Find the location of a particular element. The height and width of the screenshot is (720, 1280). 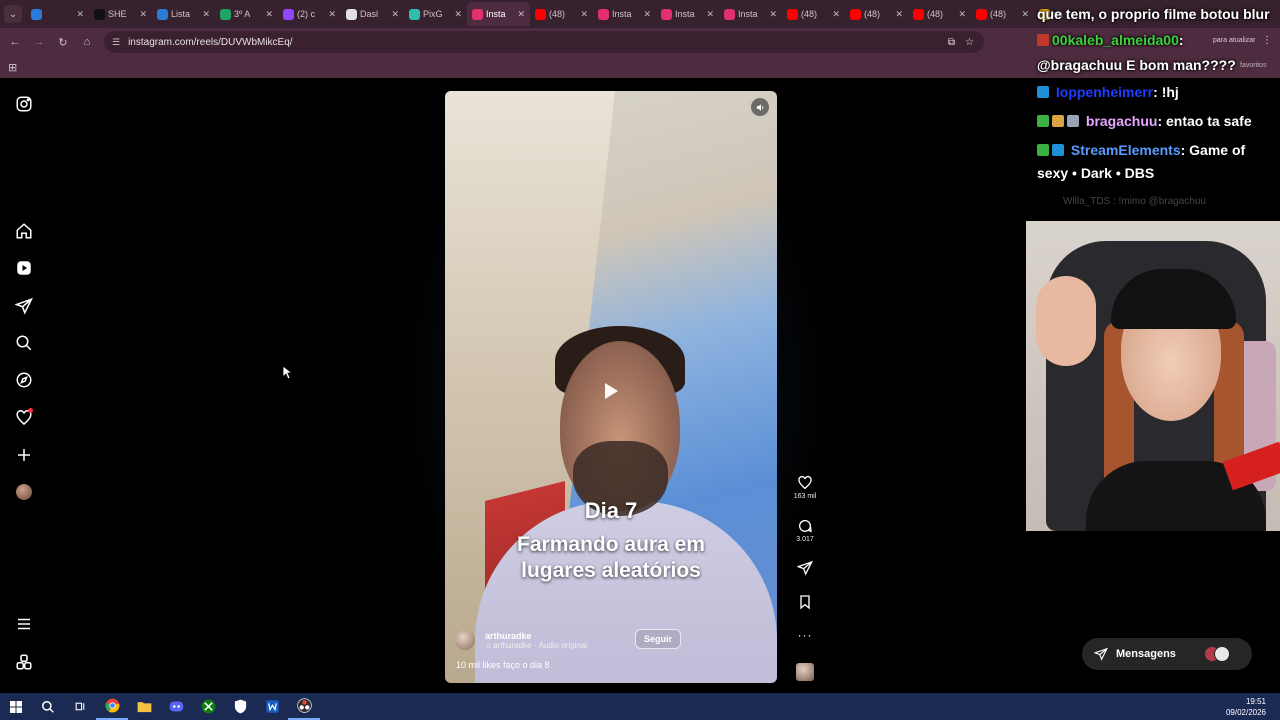

pix-icon is located at coordinates (414, 14).